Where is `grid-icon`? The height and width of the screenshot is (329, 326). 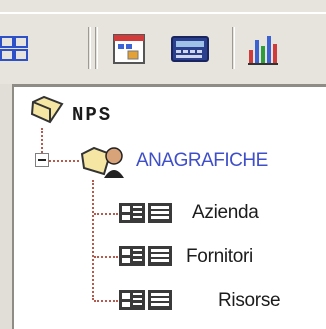 grid-icon is located at coordinates (15, 49).